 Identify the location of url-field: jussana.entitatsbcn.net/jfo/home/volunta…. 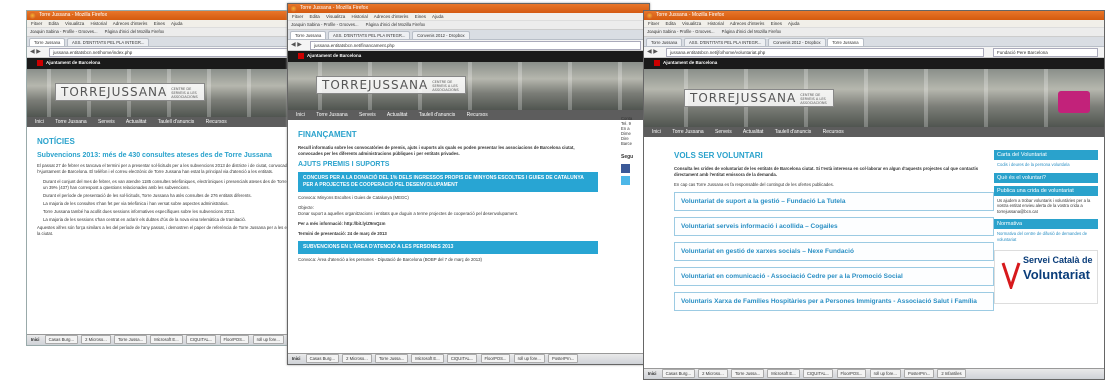
(825, 52).